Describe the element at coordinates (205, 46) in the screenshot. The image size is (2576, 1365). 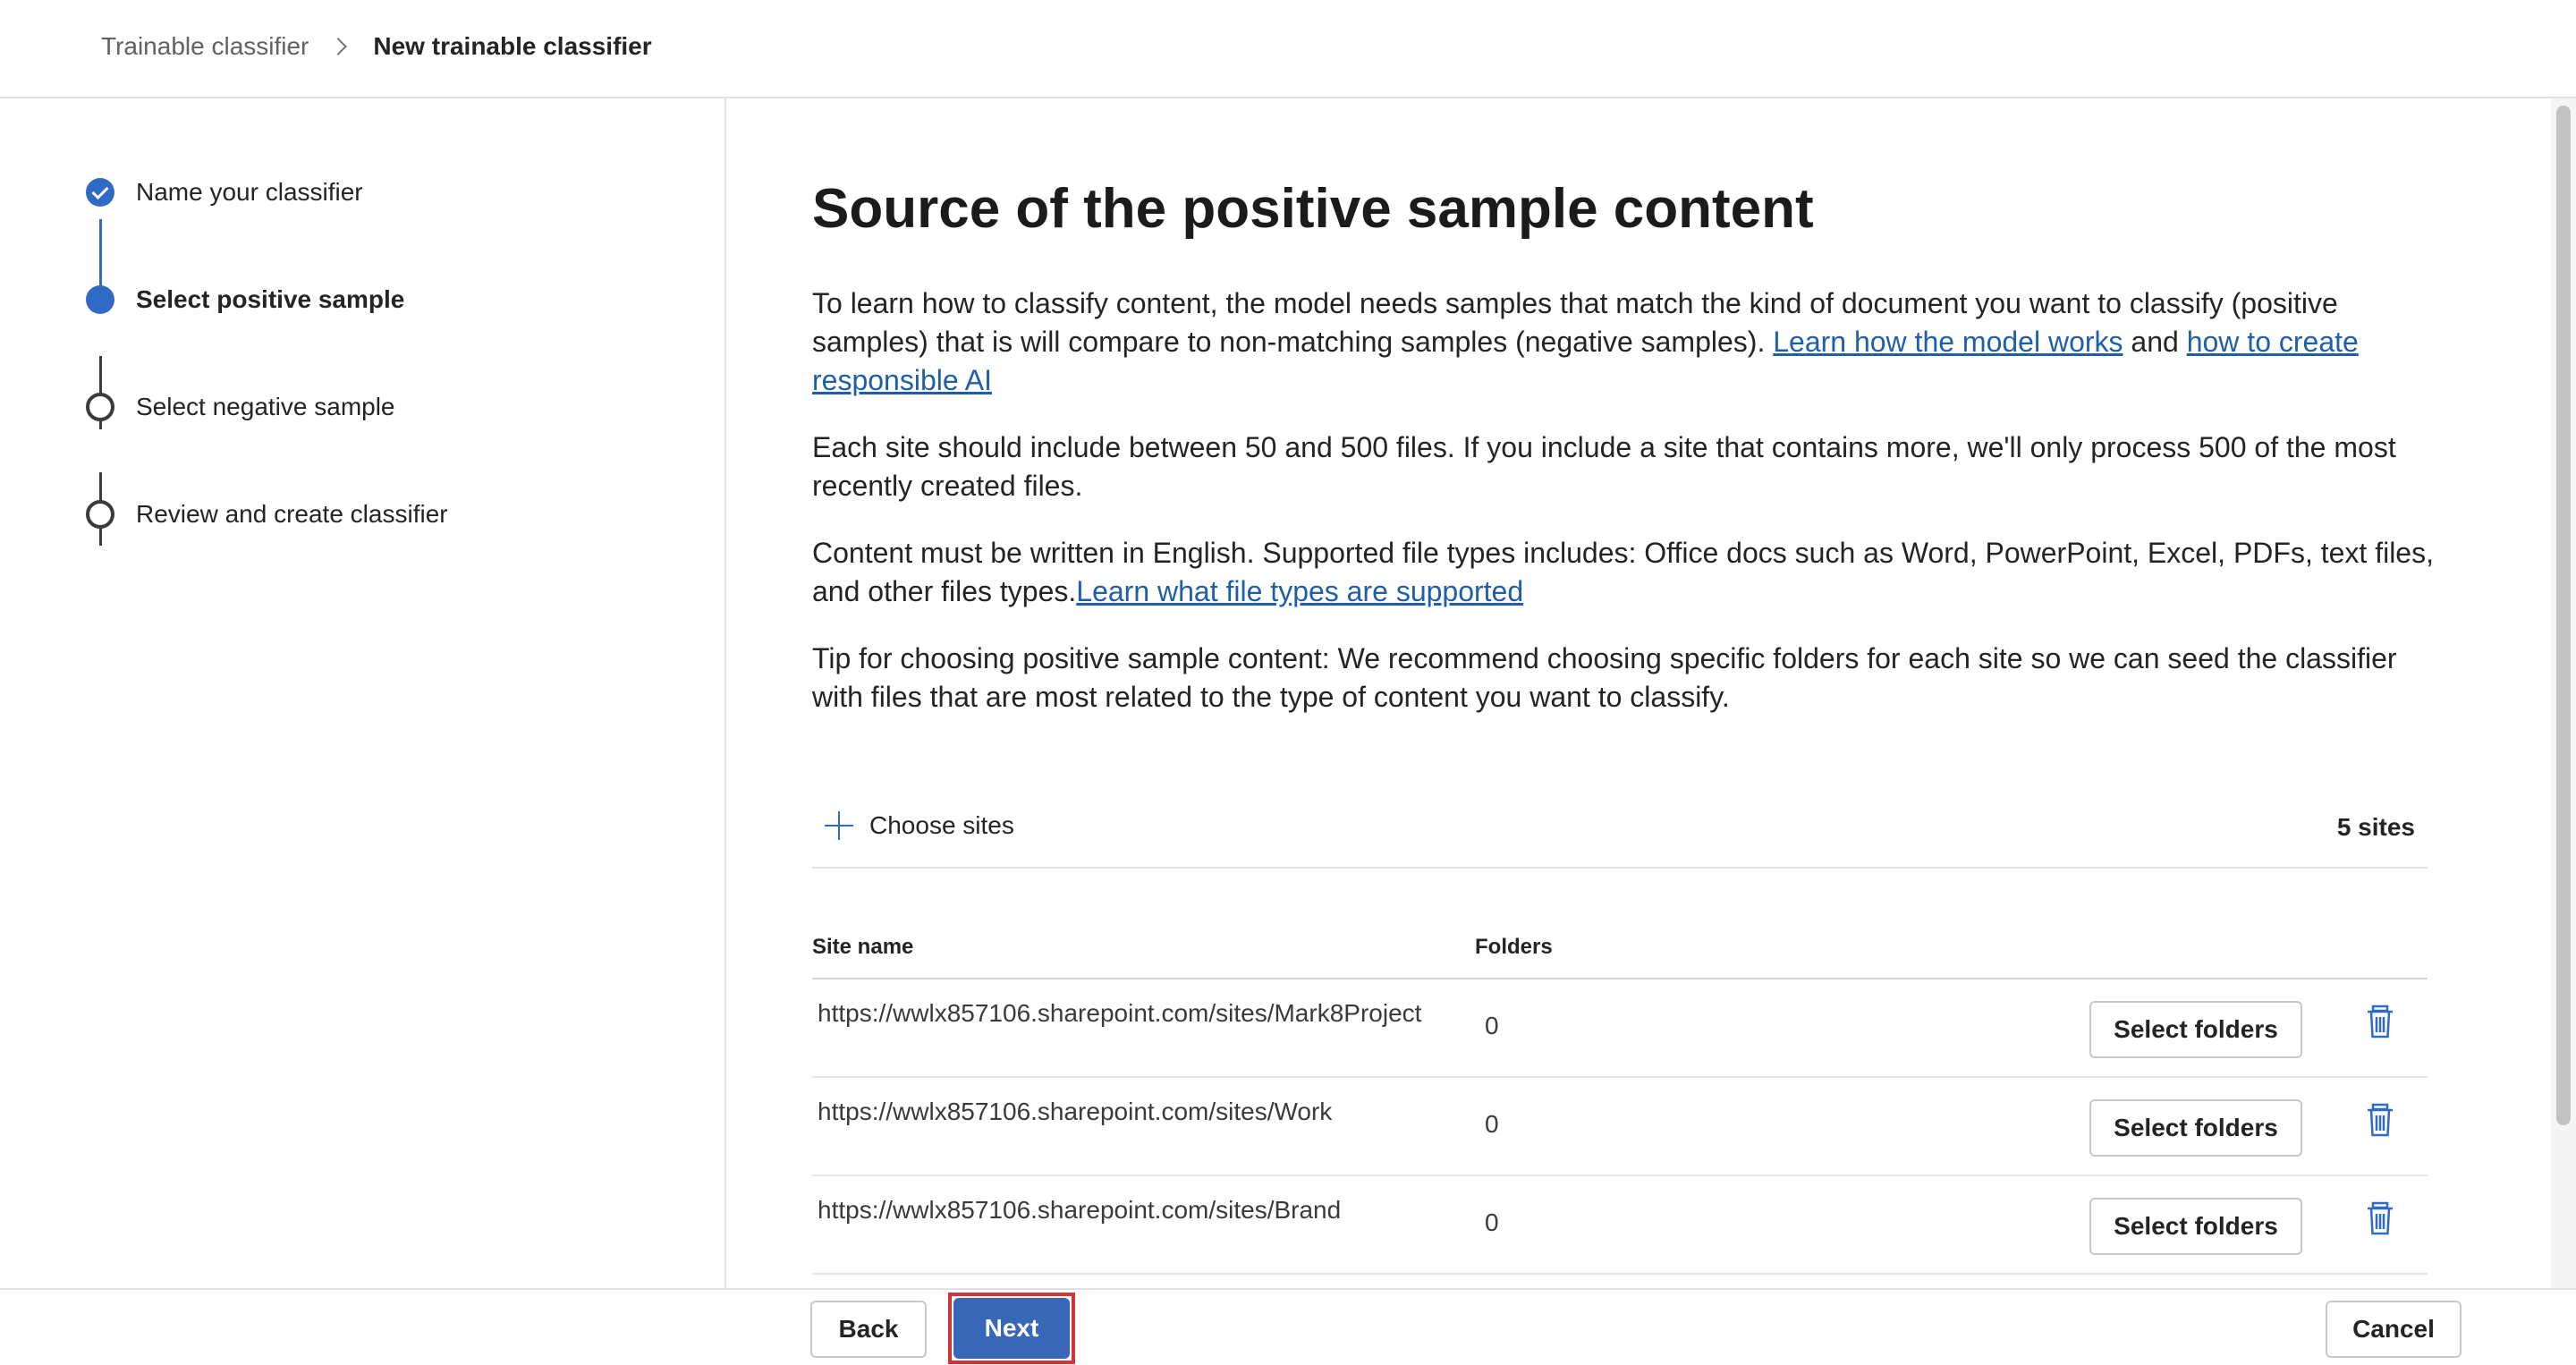
I see `breadcrumb-trainable-classifier: Trainable classifier` at that location.